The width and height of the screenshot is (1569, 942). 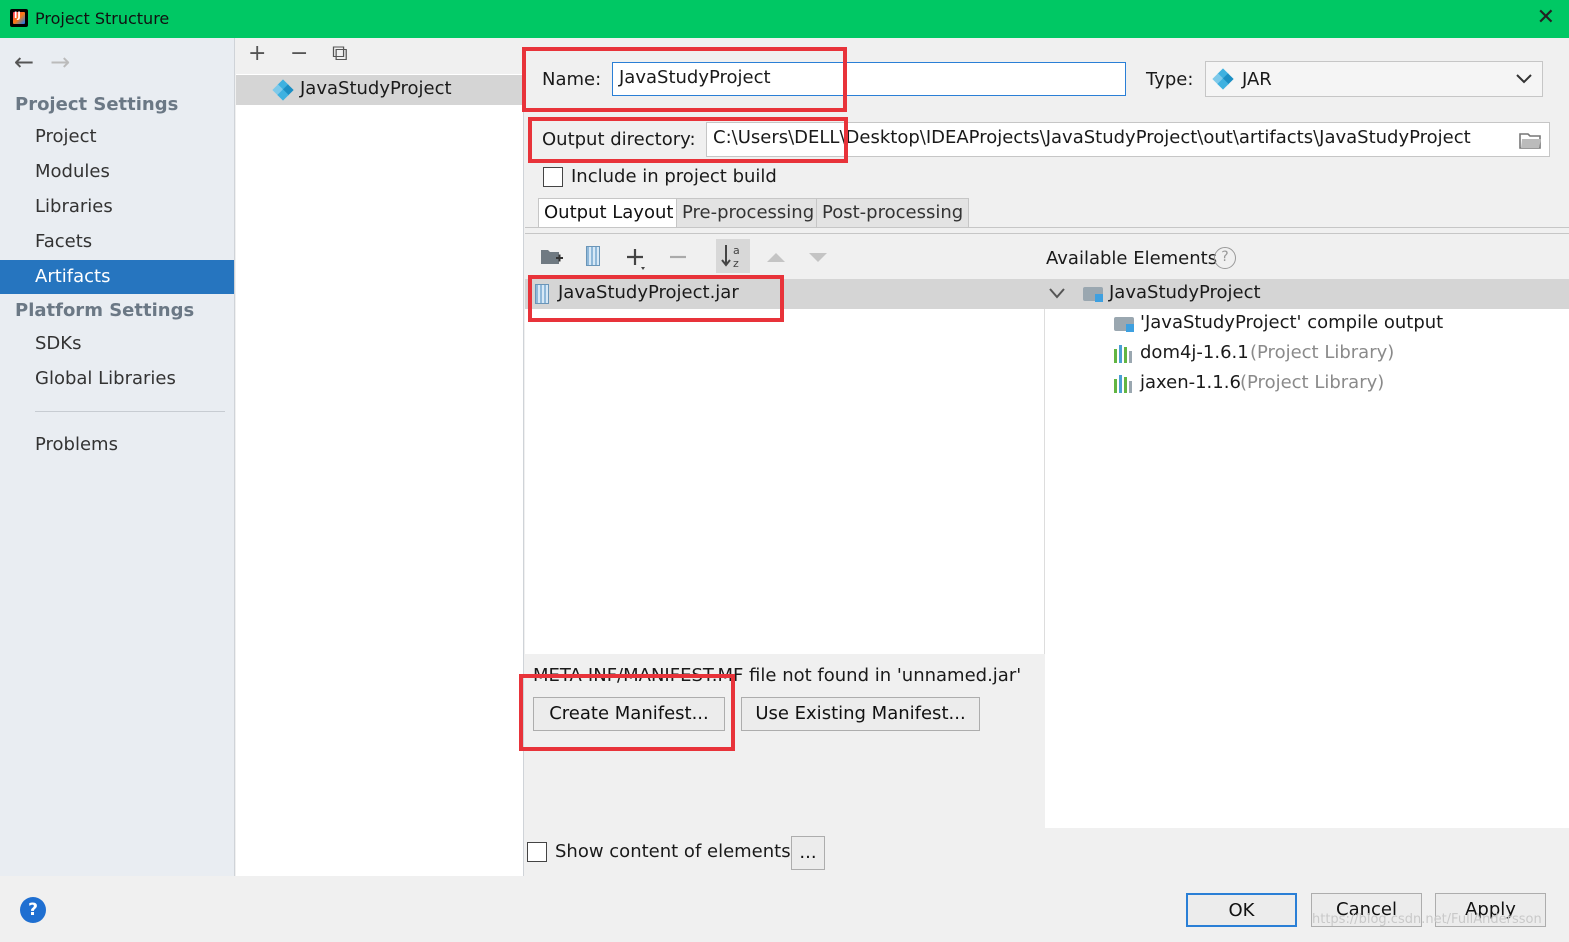 I want to click on sidebar-item-modules: Modules, so click(x=117, y=172).